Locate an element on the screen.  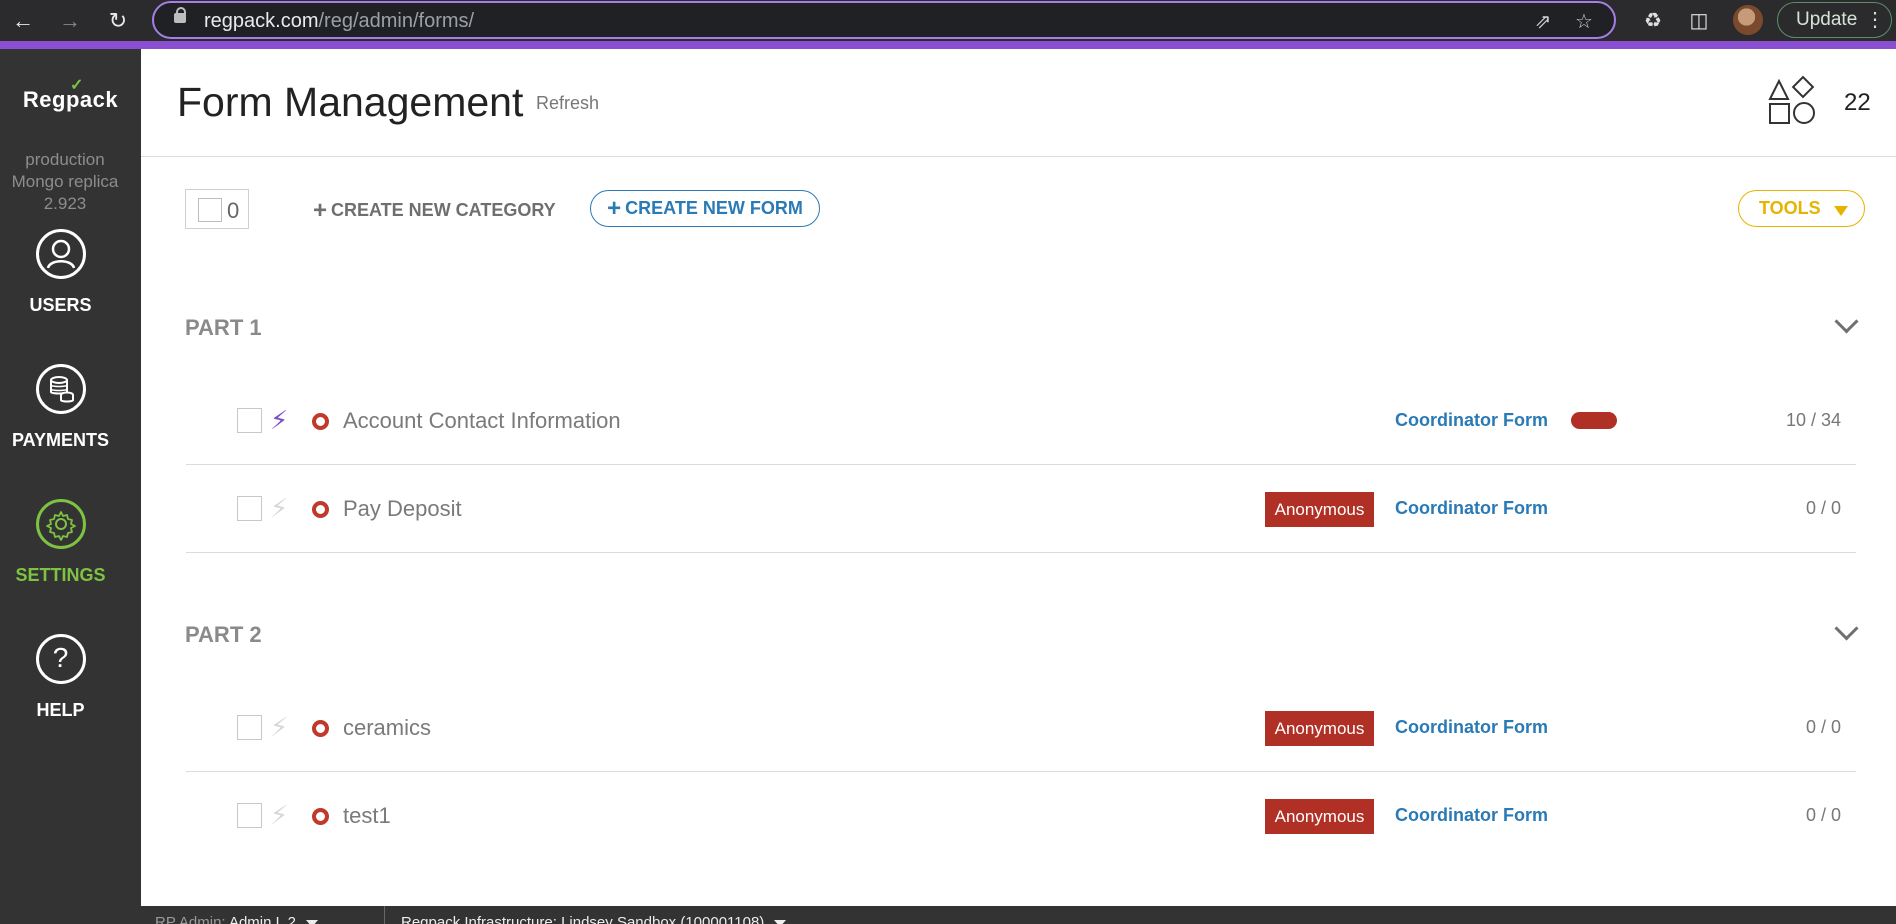
page-header: Form Management Refresh 22 is located at coordinates (1018, 103).